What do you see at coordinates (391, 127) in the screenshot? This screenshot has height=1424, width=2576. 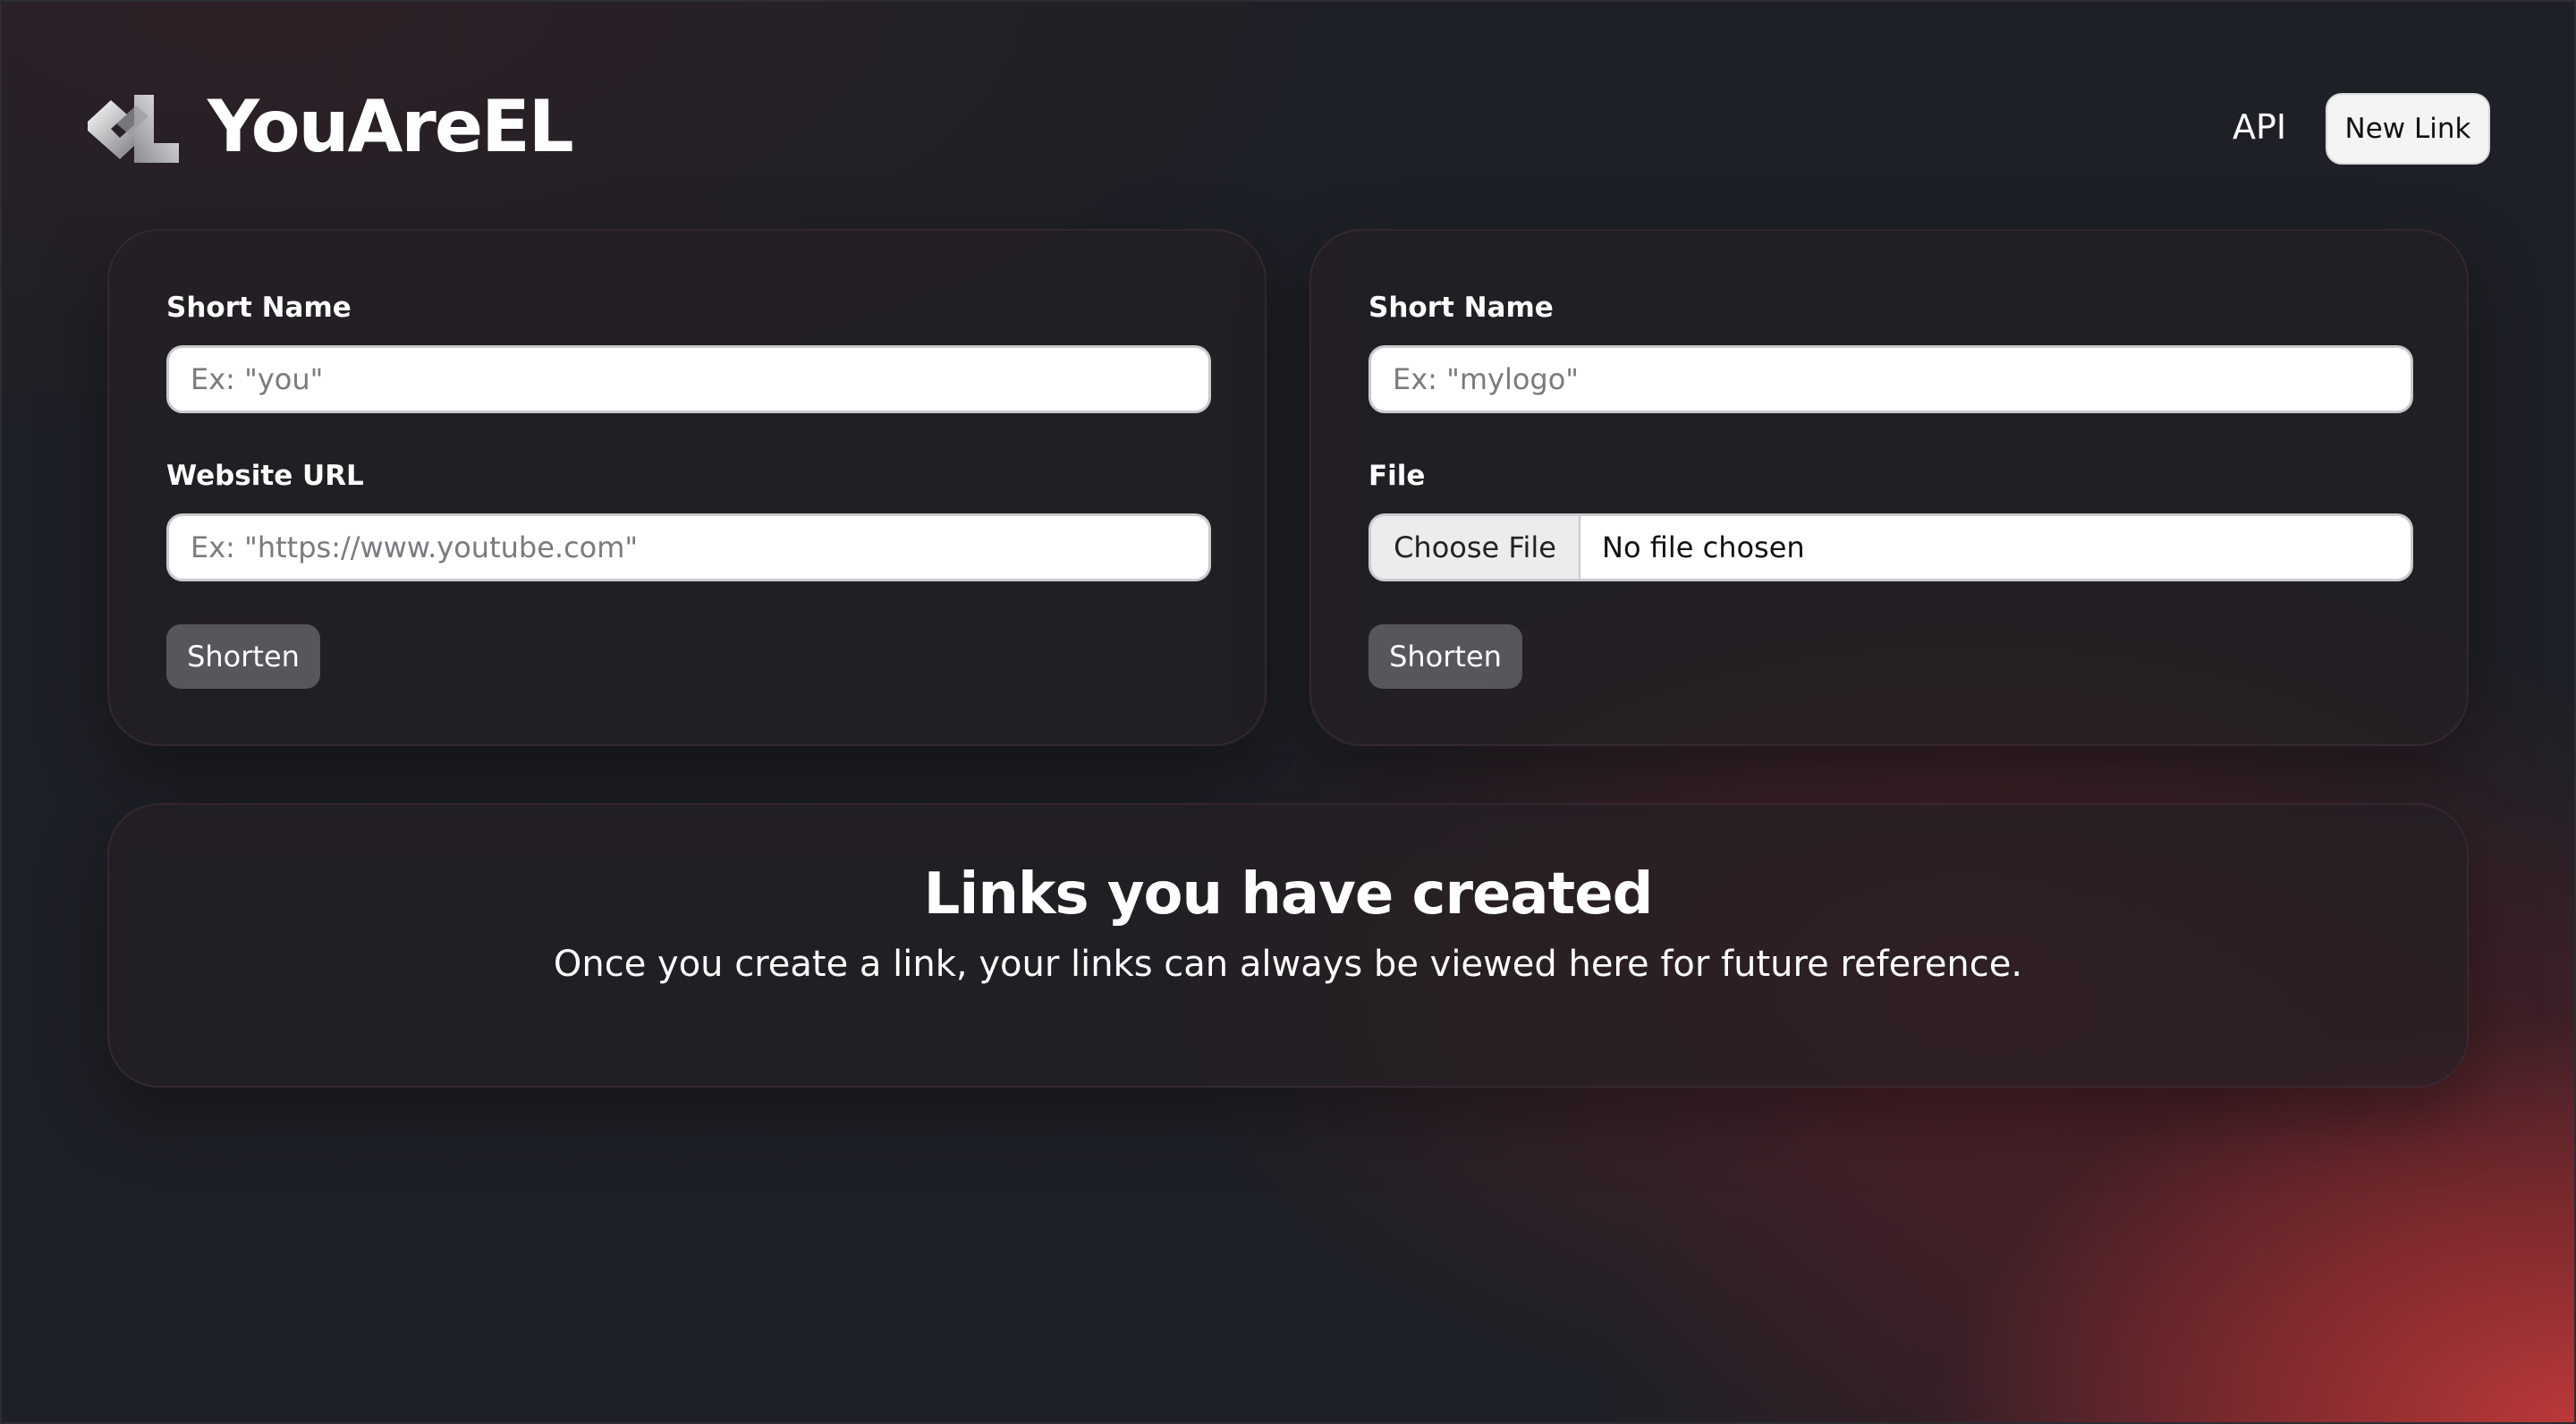 I see `brand-name: YouAreEL` at bounding box center [391, 127].